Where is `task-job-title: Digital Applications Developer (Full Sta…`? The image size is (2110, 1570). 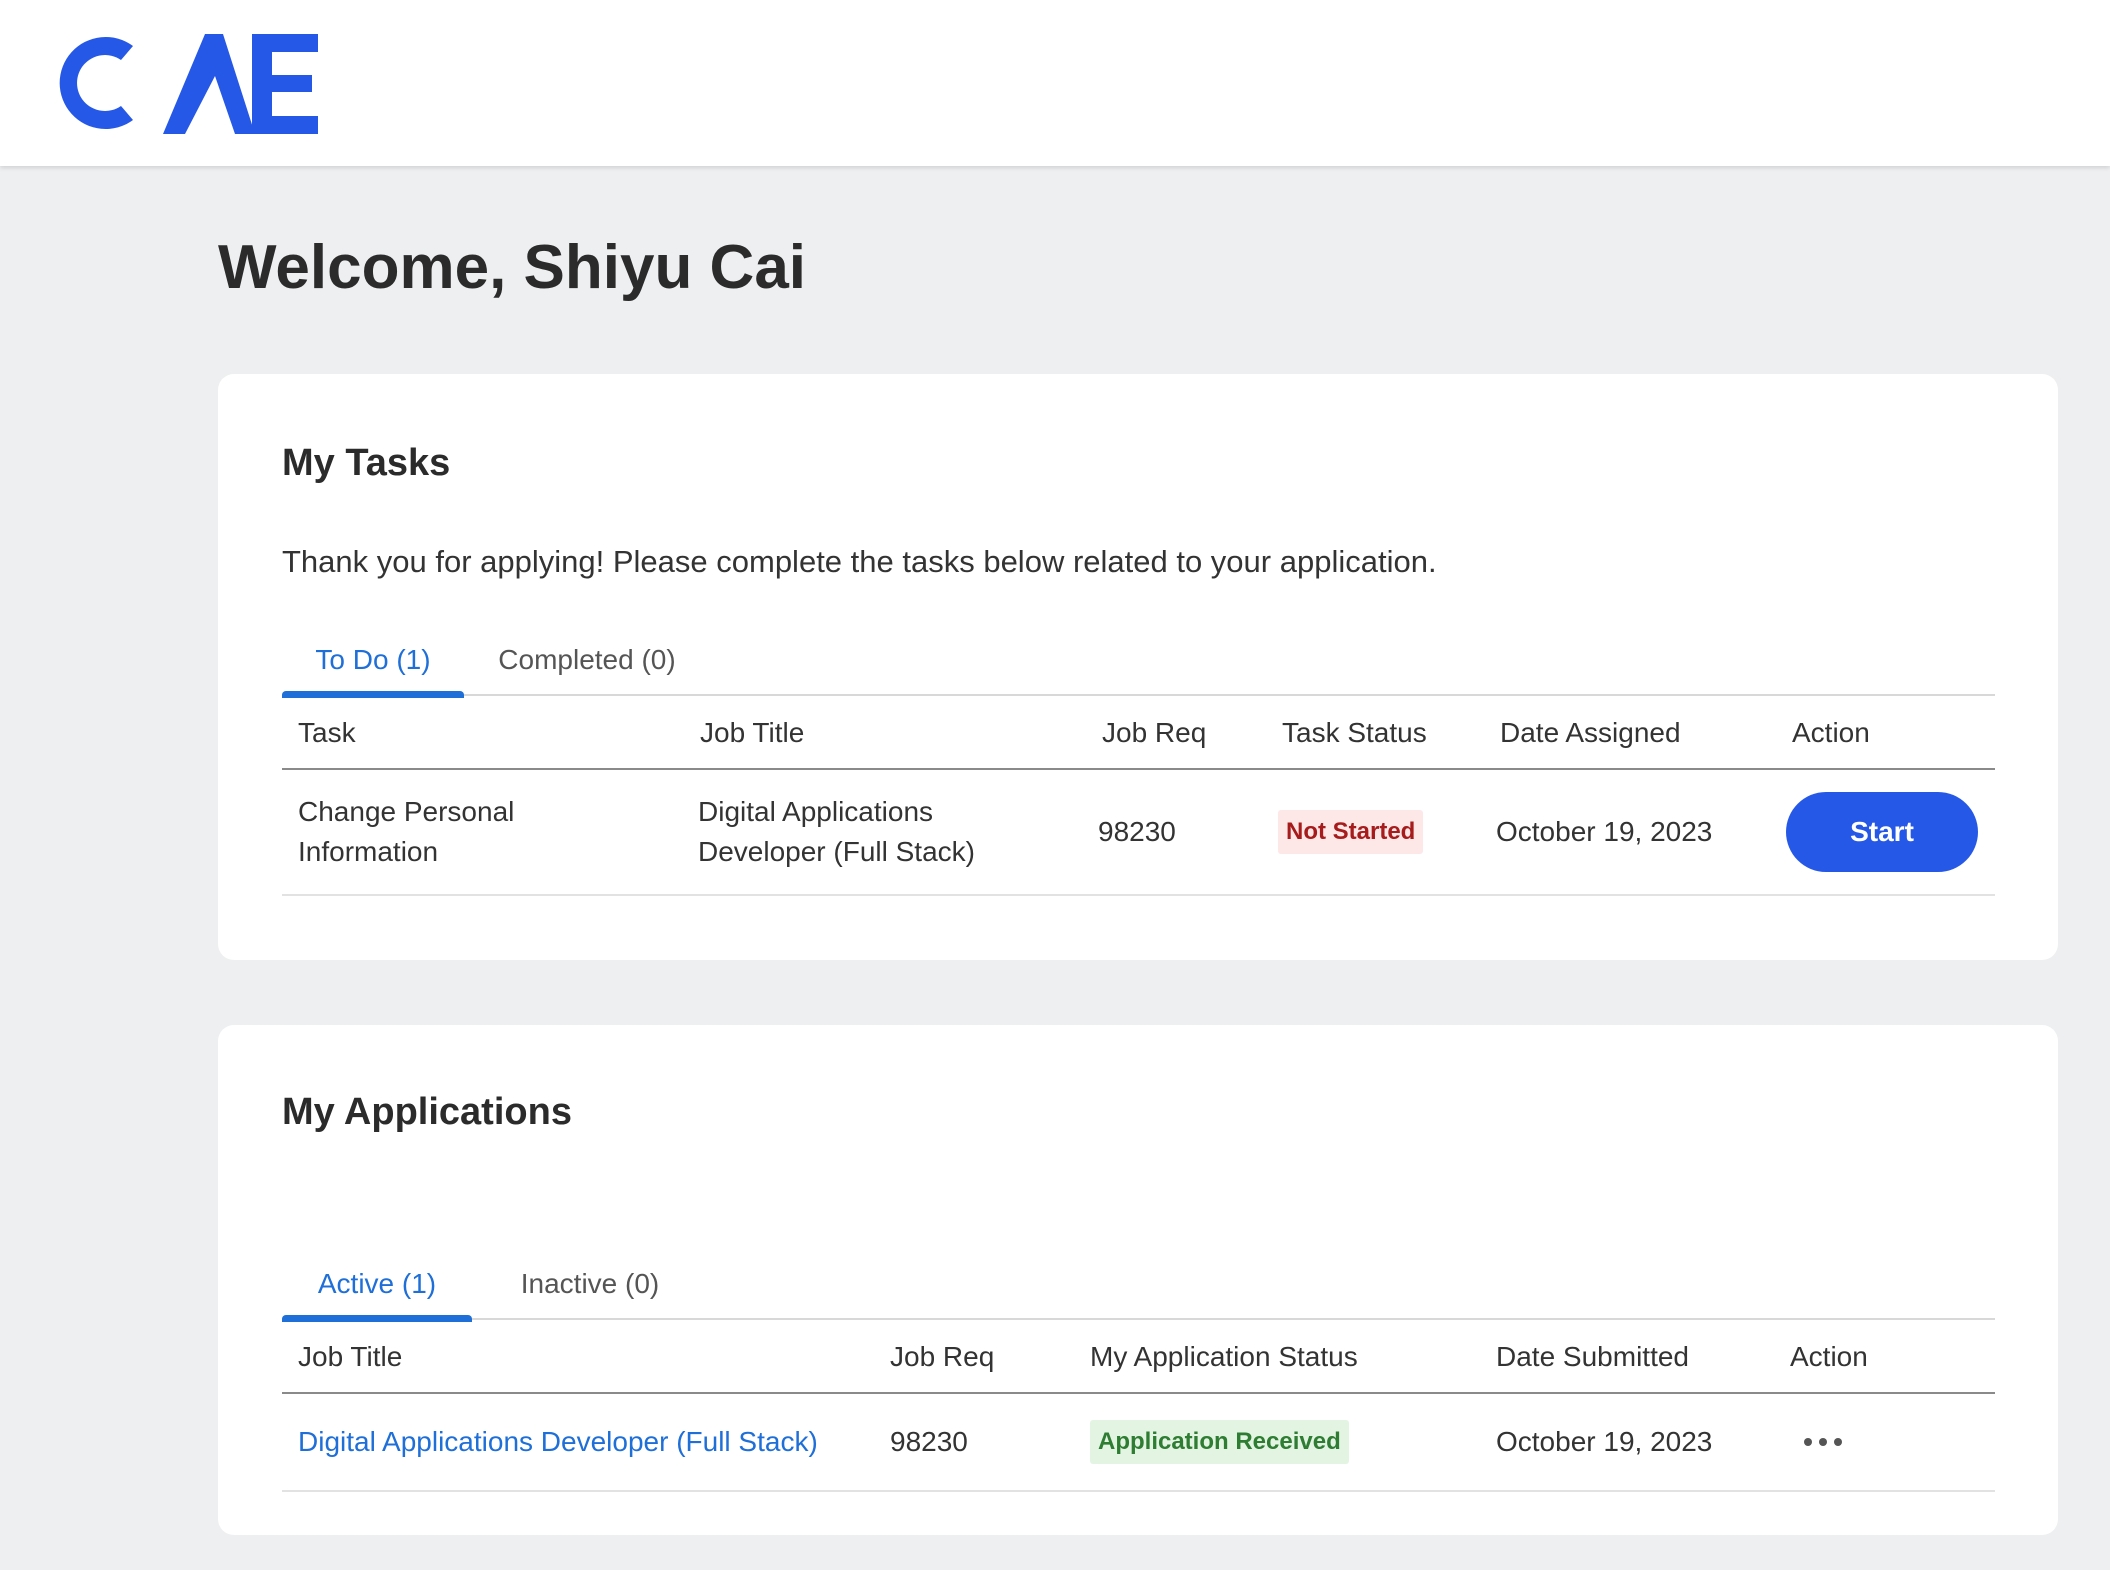 task-job-title: Digital Applications Developer (Full Sta… is located at coordinates (836, 832).